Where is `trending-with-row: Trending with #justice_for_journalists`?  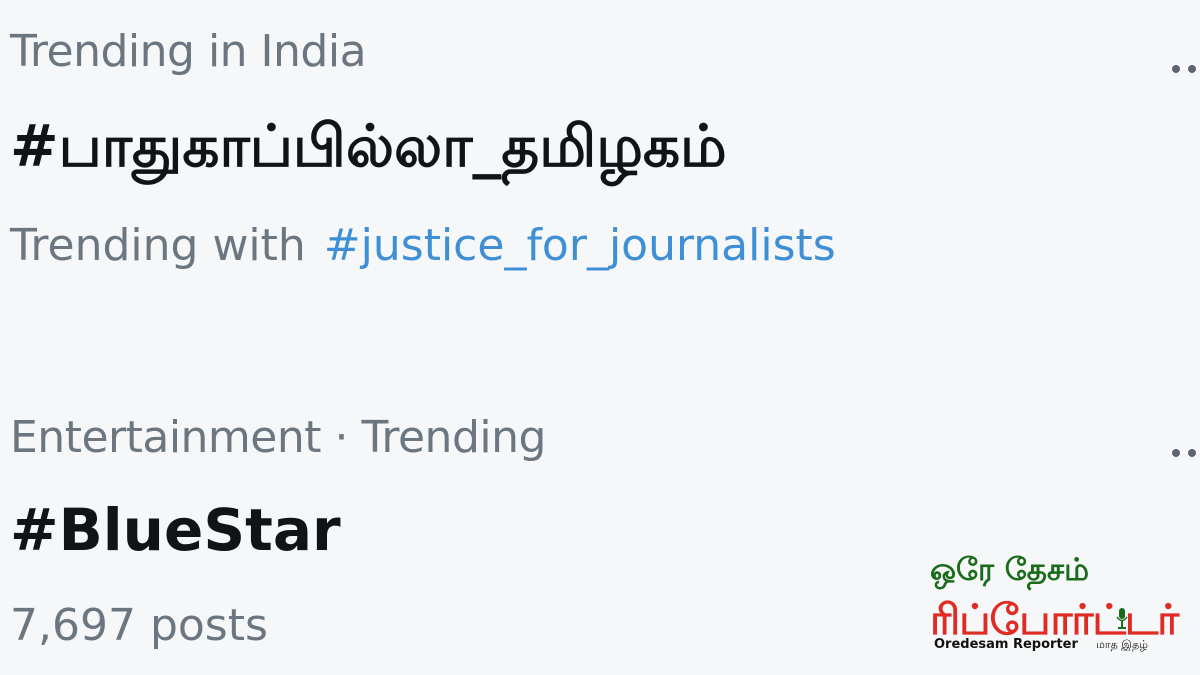 trending-with-row: Trending with #justice_for_journalists is located at coordinates (605, 246).